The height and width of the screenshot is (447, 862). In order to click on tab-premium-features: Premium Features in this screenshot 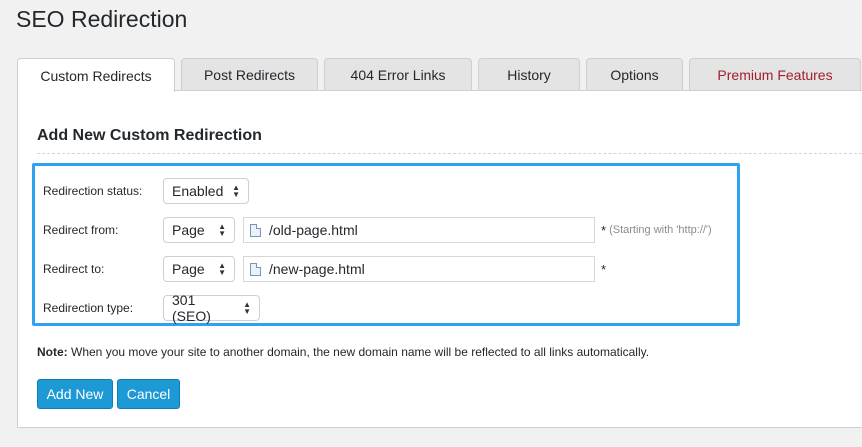, I will do `click(775, 74)`.